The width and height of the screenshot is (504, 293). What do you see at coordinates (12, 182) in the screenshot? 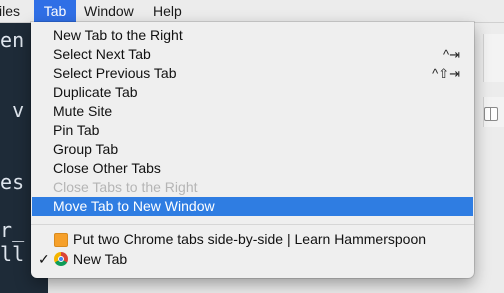
I see `terminal-line: res` at bounding box center [12, 182].